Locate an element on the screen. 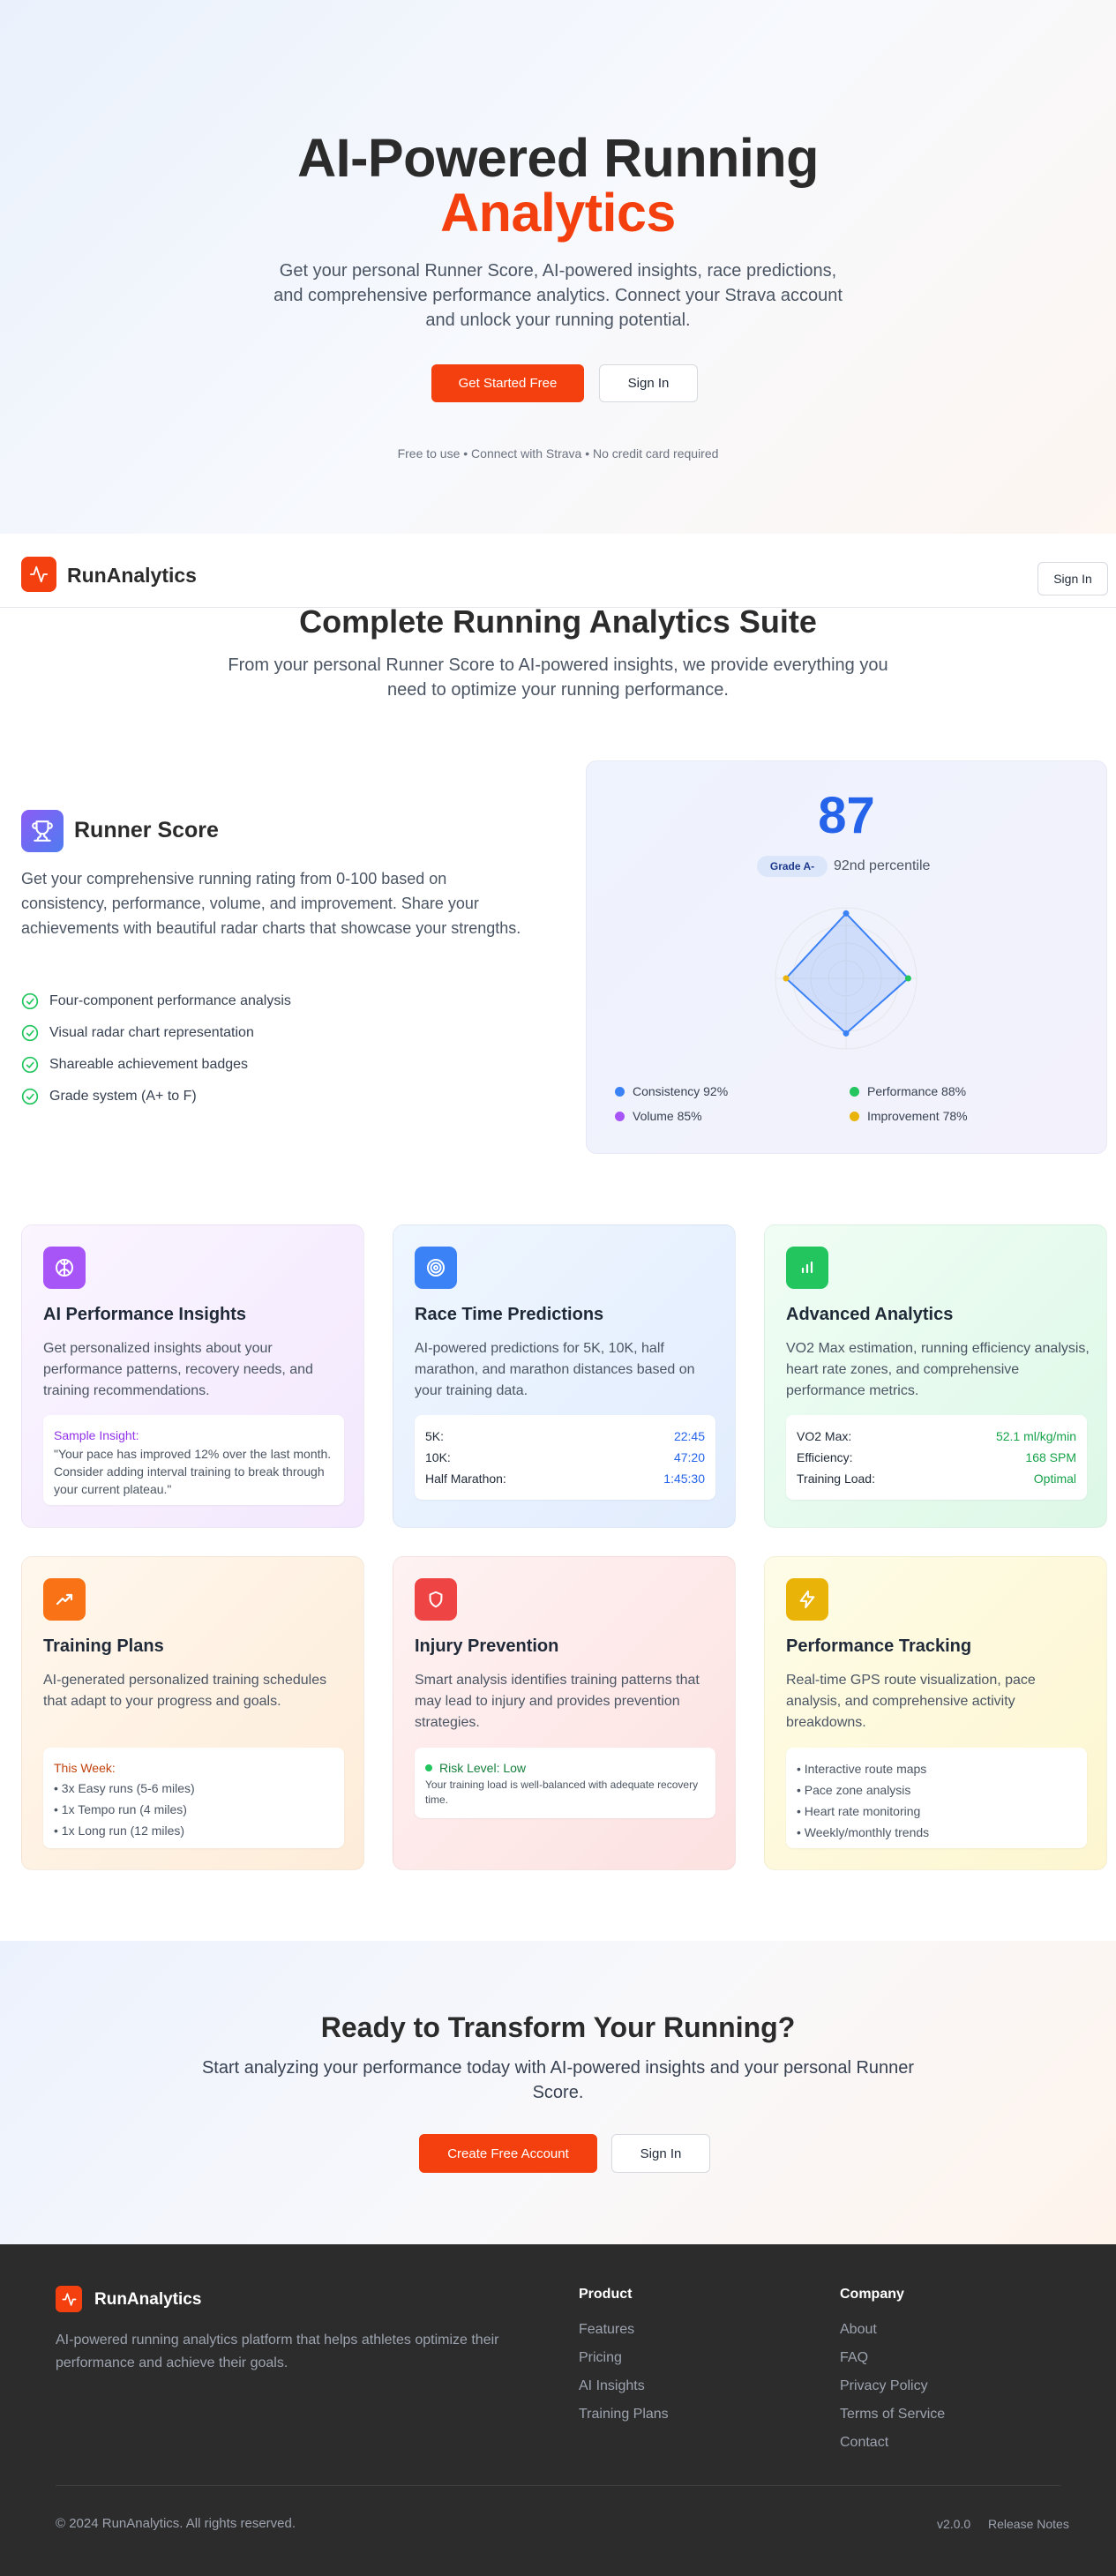  analytics-icon-box is located at coordinates (807, 1268).